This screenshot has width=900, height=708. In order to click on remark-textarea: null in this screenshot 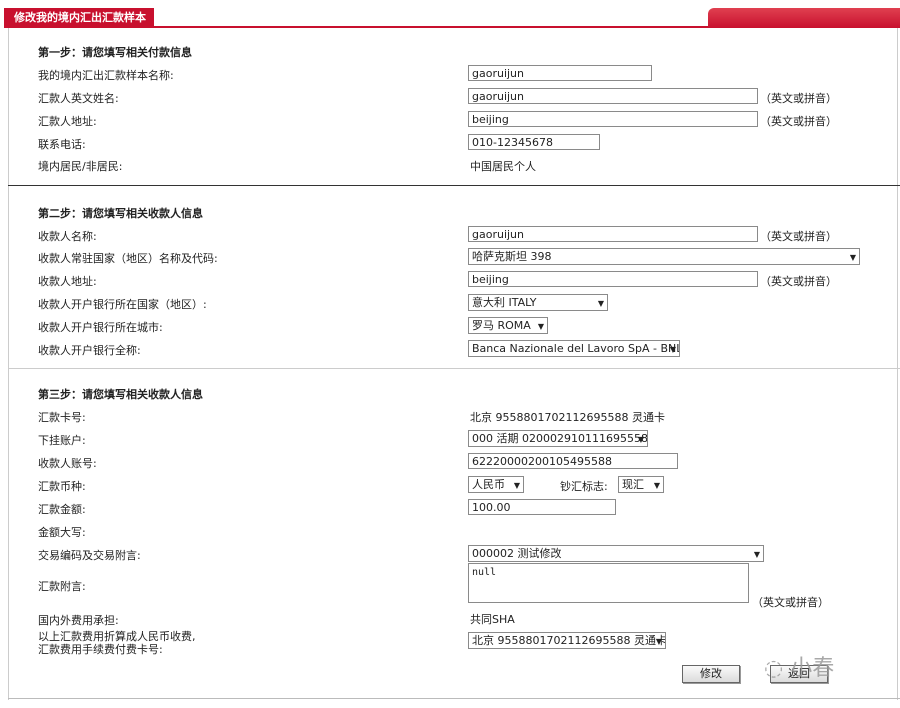, I will do `click(608, 583)`.